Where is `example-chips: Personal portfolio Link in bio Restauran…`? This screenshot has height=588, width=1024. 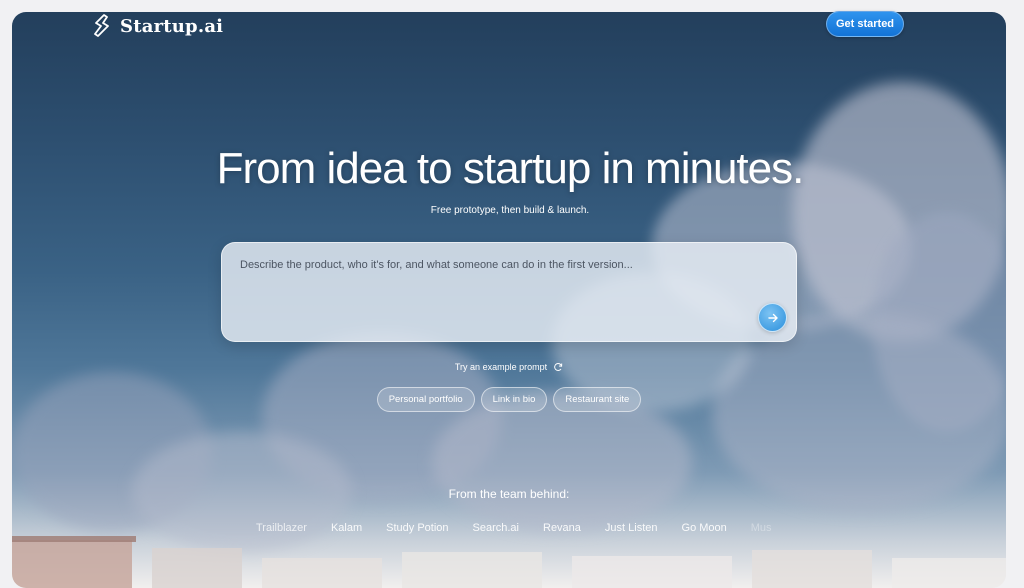
example-chips: Personal portfolio Link in bio Restauran… is located at coordinates (509, 399).